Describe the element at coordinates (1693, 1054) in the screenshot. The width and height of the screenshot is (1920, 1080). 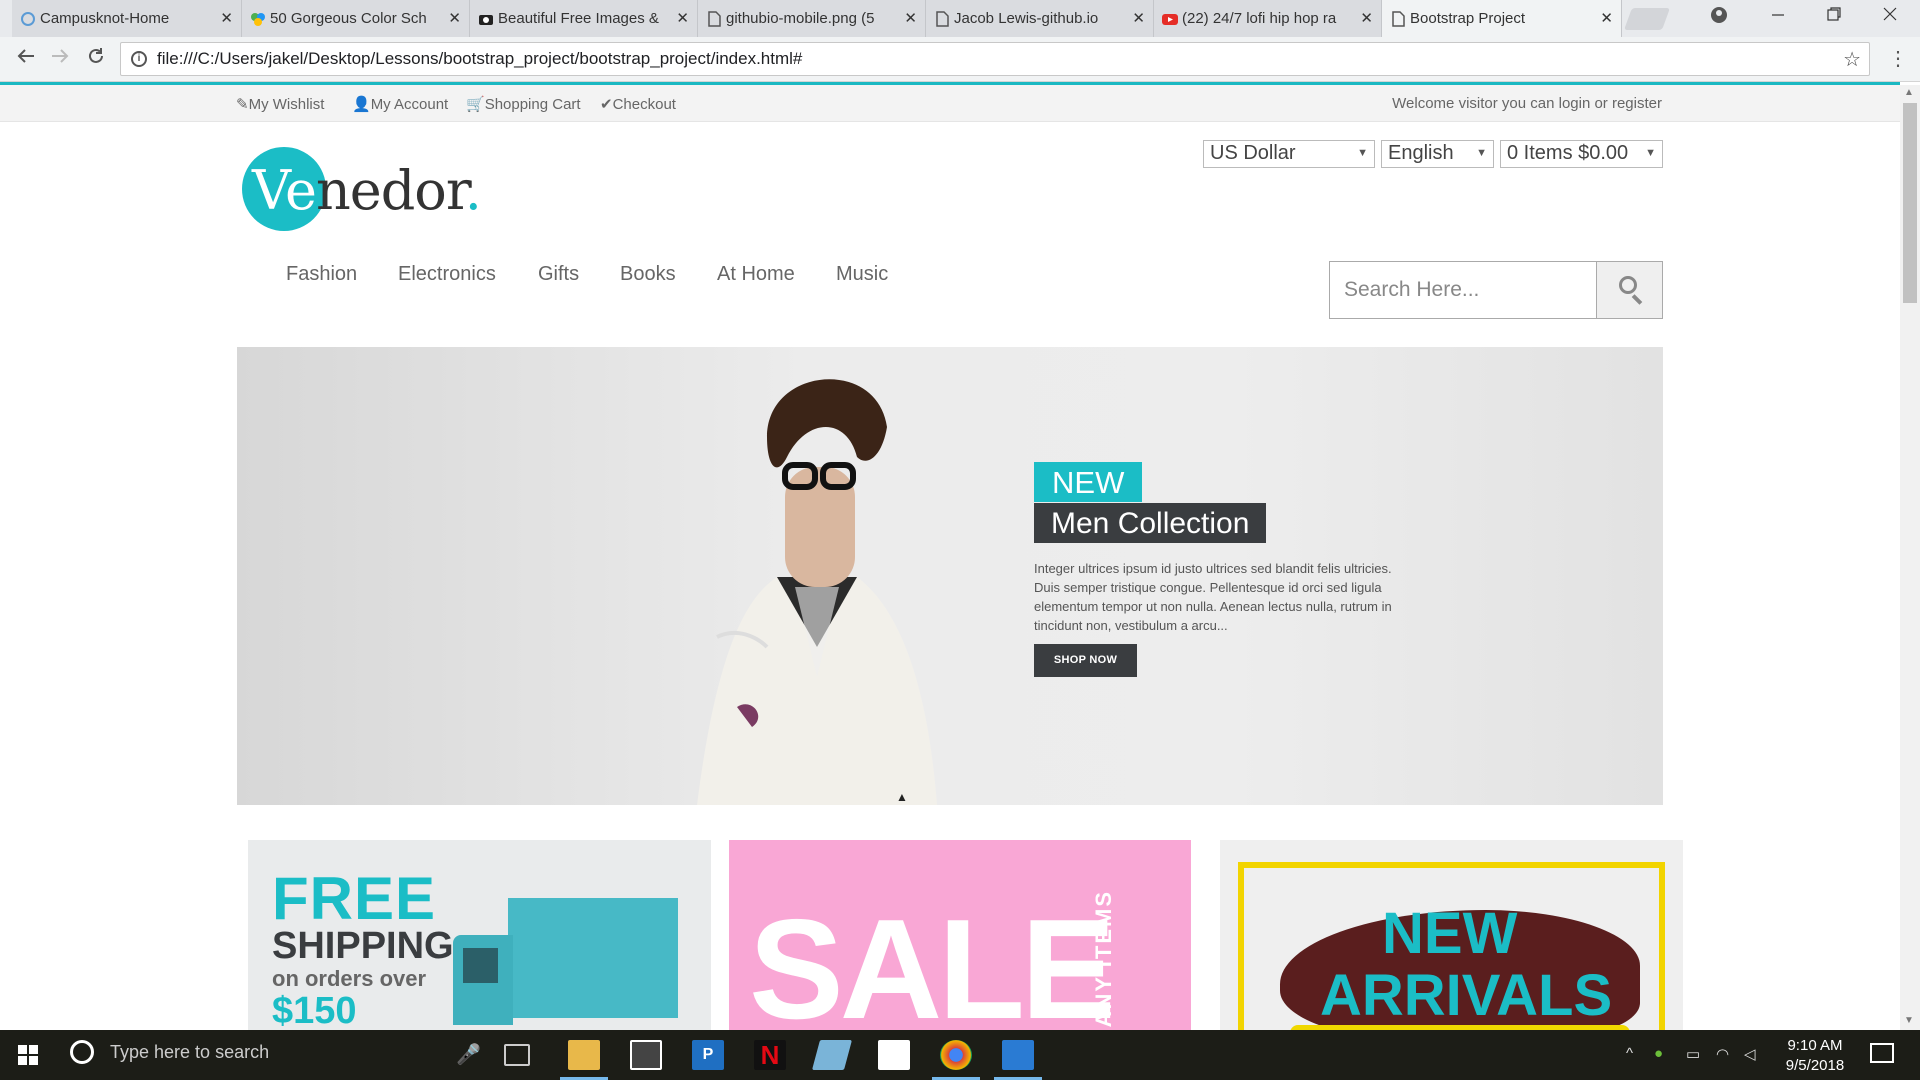
I see `battery-icon: ▭` at that location.